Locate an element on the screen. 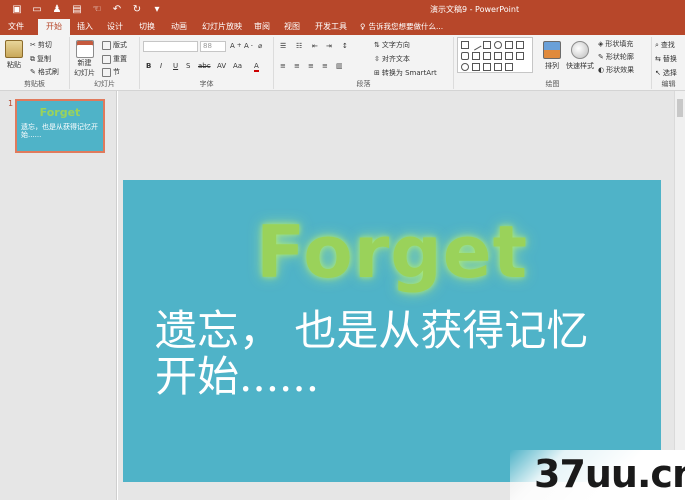 Image resolution: width=685 pixels, height=500 pixels. font-color-button: A is located at coordinates (256, 67).